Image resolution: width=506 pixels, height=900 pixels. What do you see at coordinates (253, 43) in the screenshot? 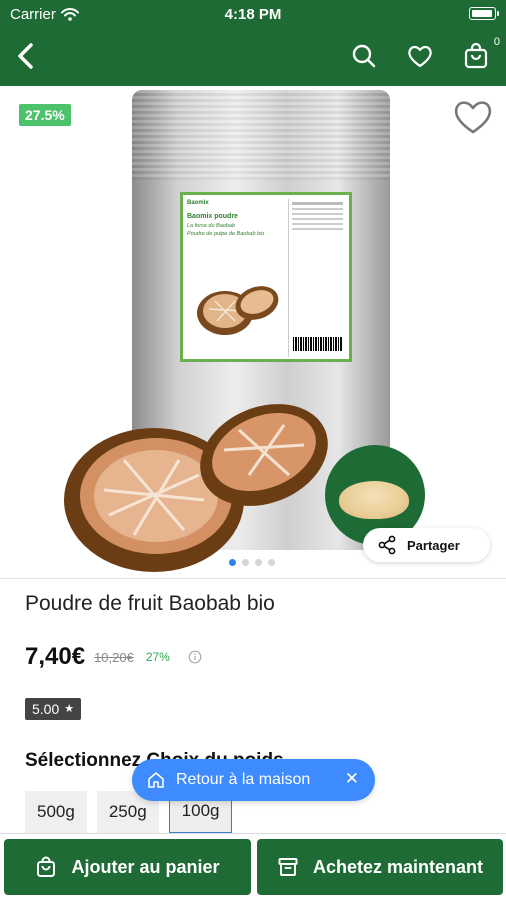
I see `app-header: Carrier 4:18 PM 0` at bounding box center [253, 43].